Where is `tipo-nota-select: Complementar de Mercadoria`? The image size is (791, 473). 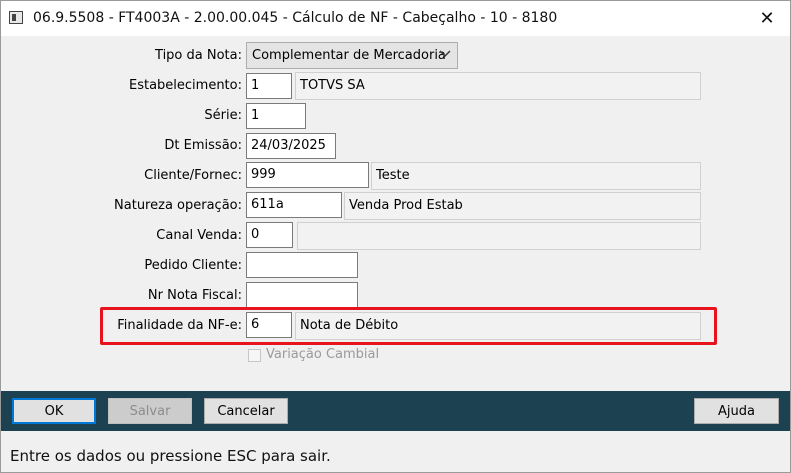
tipo-nota-select: Complementar de Mercadoria is located at coordinates (352, 55).